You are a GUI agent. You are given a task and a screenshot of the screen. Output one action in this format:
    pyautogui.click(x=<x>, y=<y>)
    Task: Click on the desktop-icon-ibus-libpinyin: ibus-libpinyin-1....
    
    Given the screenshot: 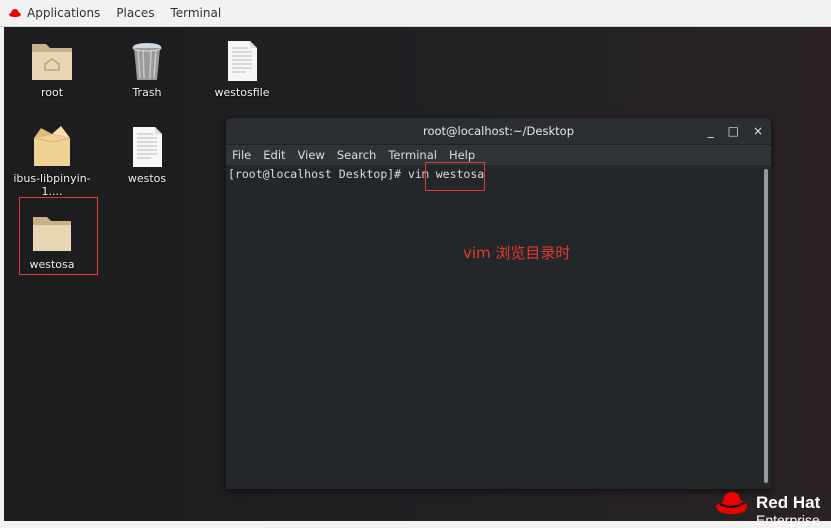 What is the action you would take?
    pyautogui.click(x=52, y=160)
    